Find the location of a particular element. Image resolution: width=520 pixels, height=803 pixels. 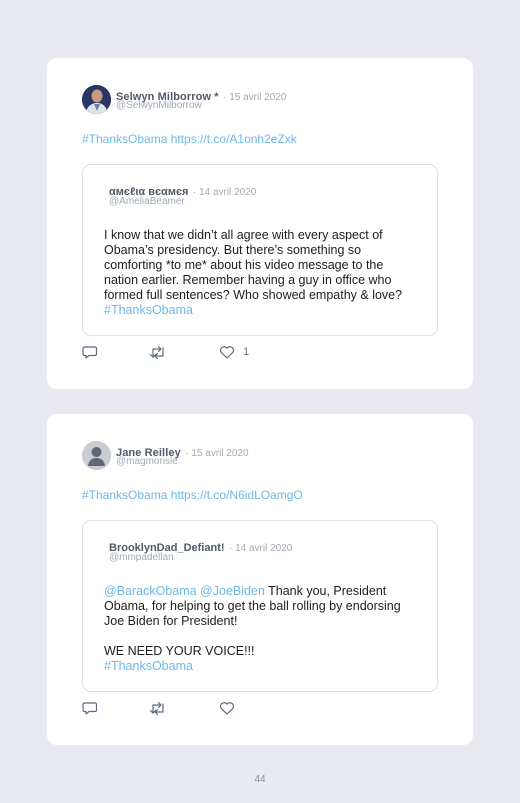

quoted-handle: @AmeliaBeamer is located at coordinates (147, 201).